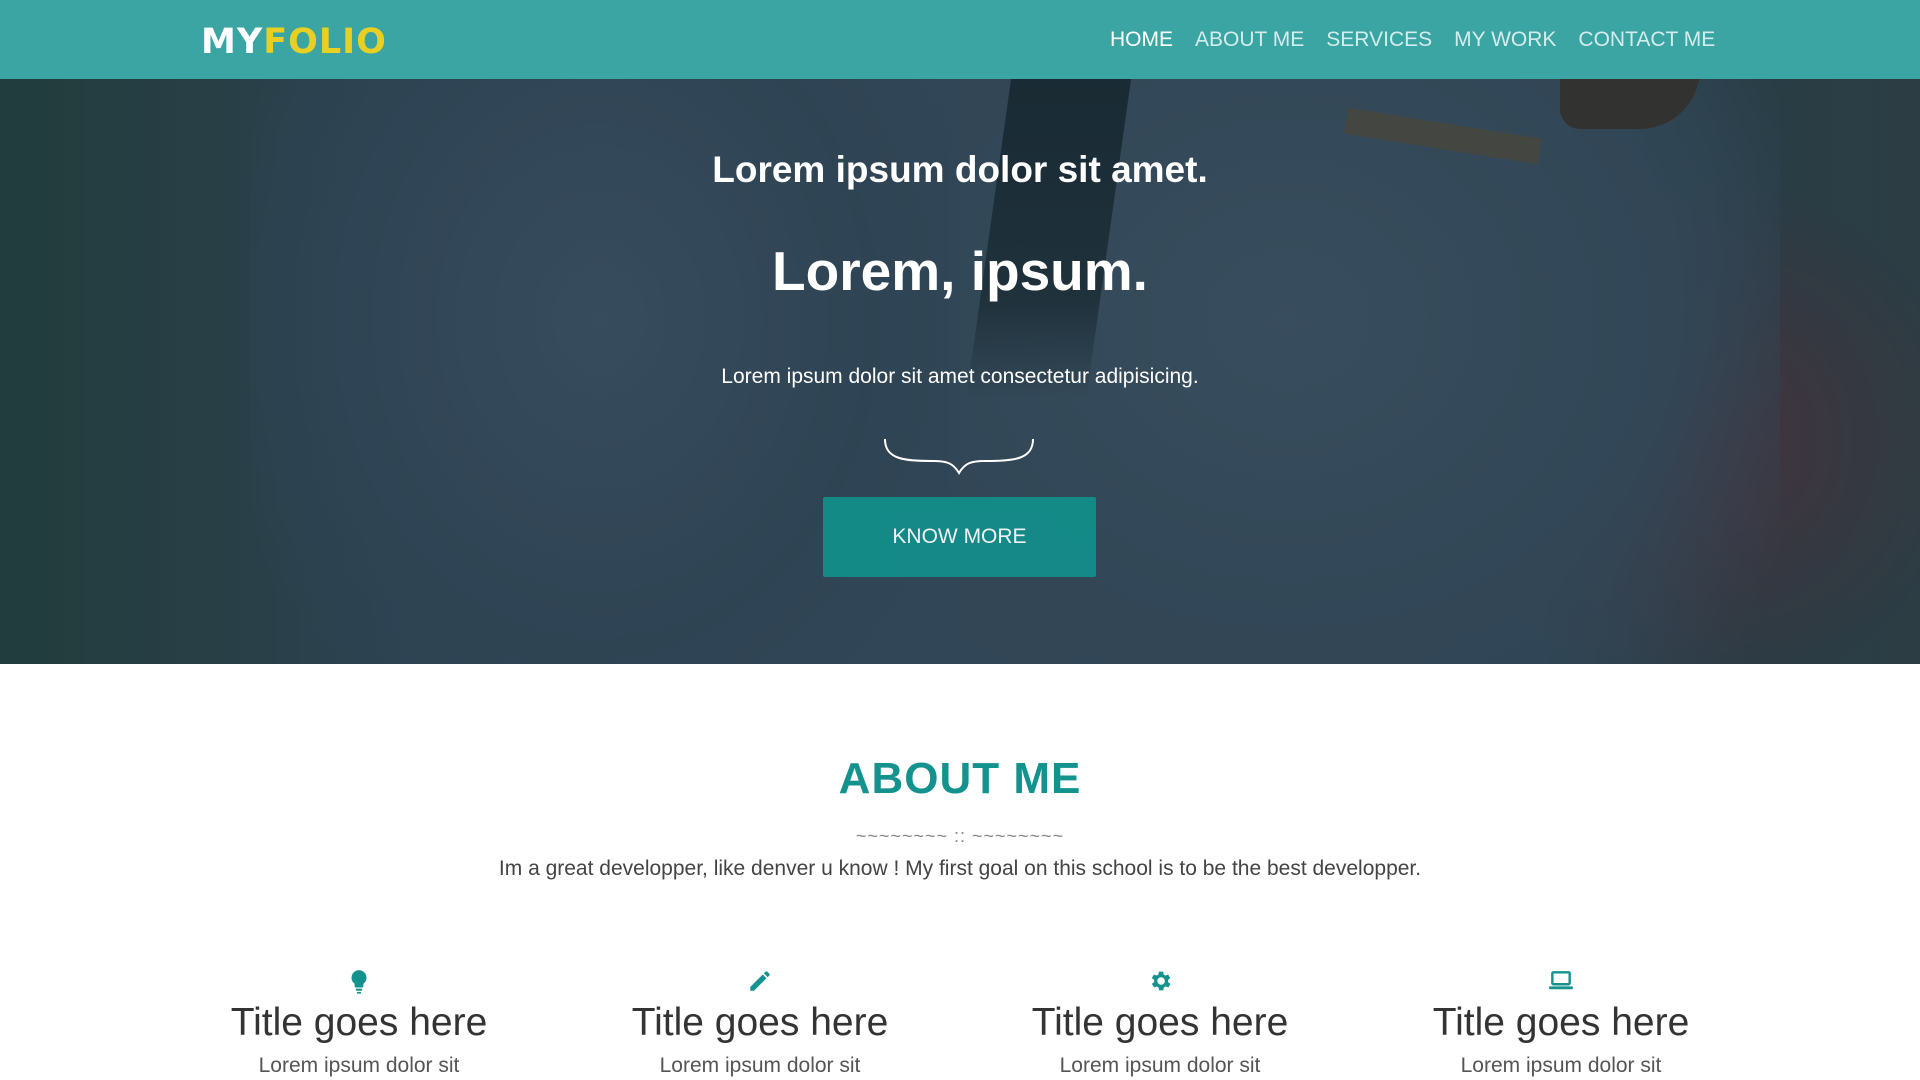 This screenshot has width=1920, height=1080. Describe the element at coordinates (959, 456) in the screenshot. I see `curly-brace-divider-icon` at that location.